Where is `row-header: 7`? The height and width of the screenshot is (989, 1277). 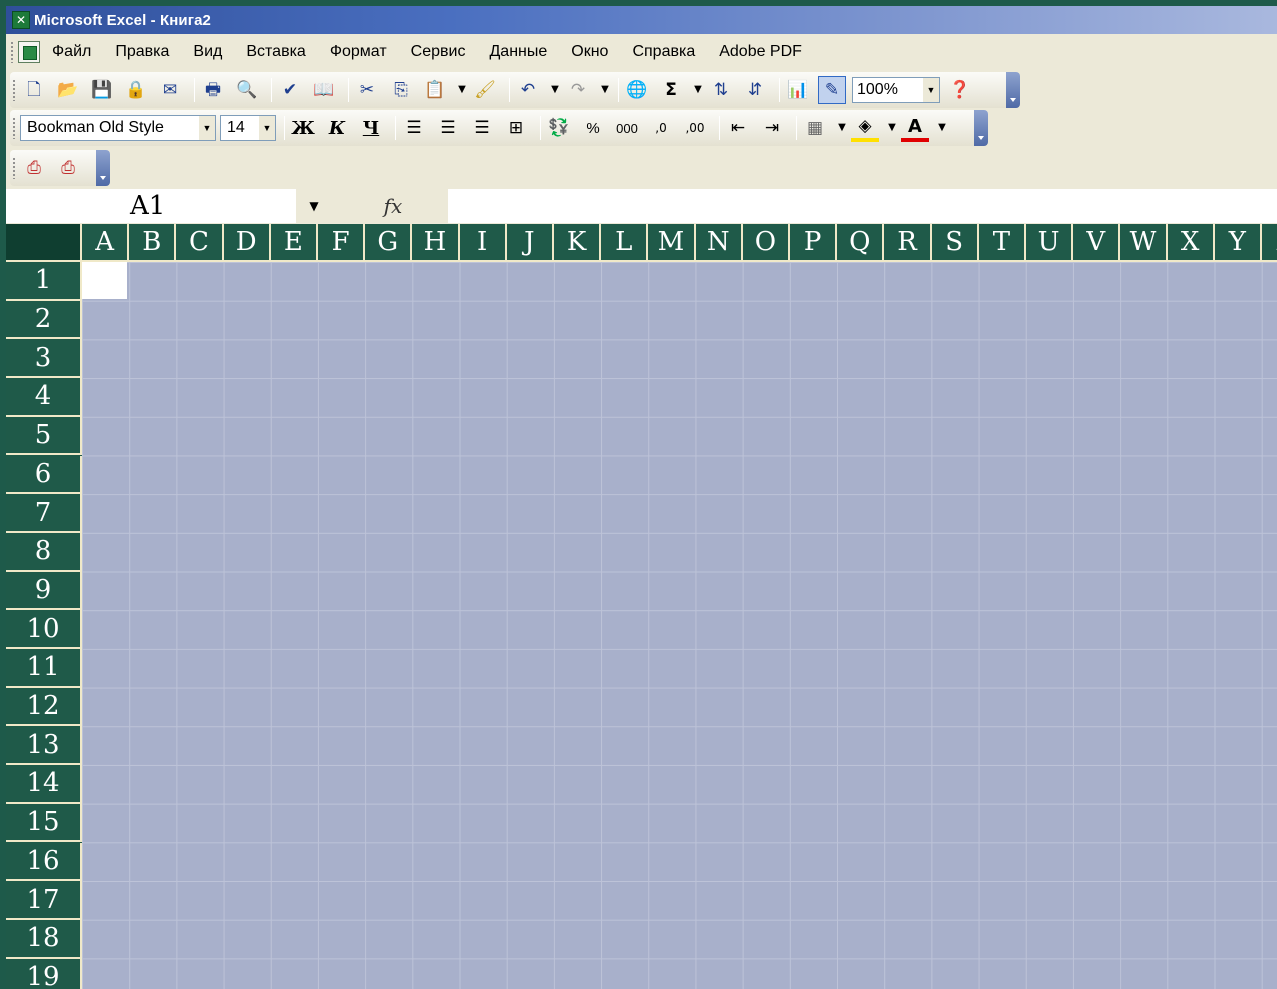 row-header: 7 is located at coordinates (44, 513).